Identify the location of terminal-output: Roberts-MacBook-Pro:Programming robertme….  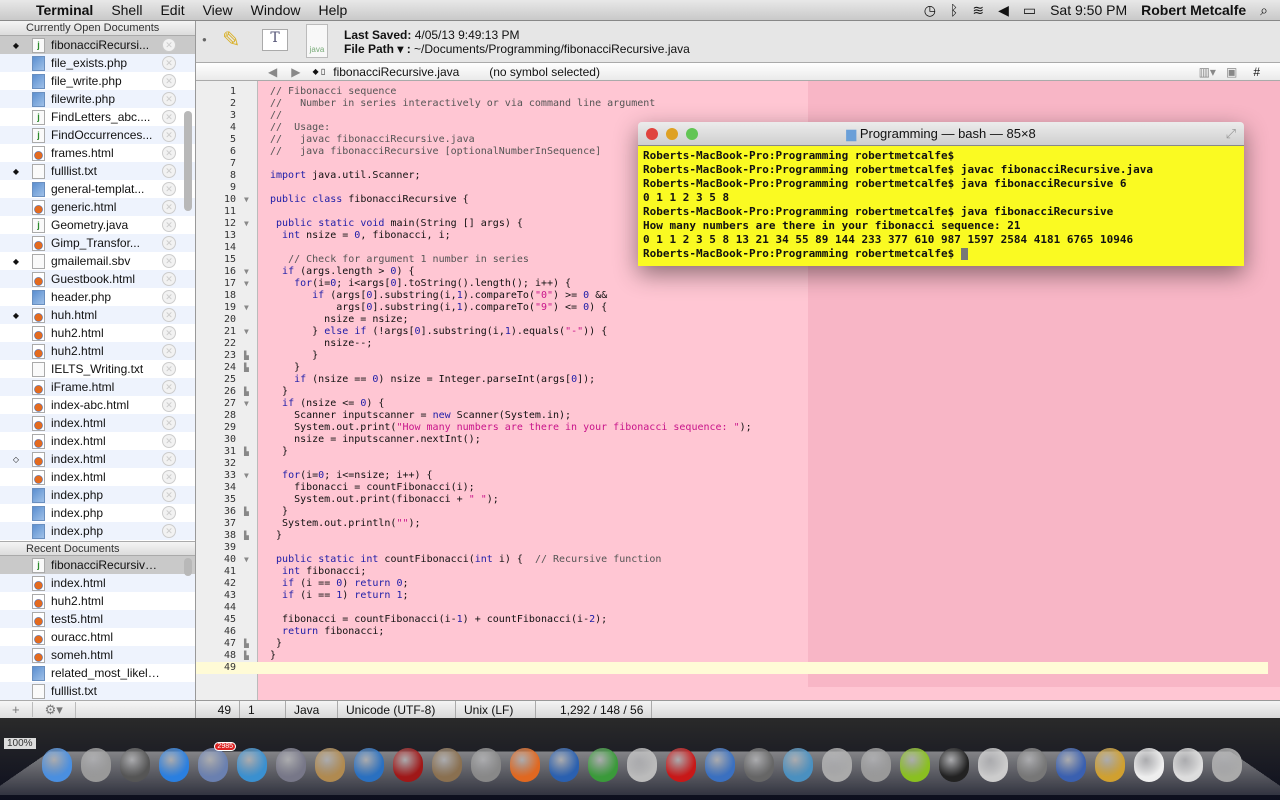
(941, 206).